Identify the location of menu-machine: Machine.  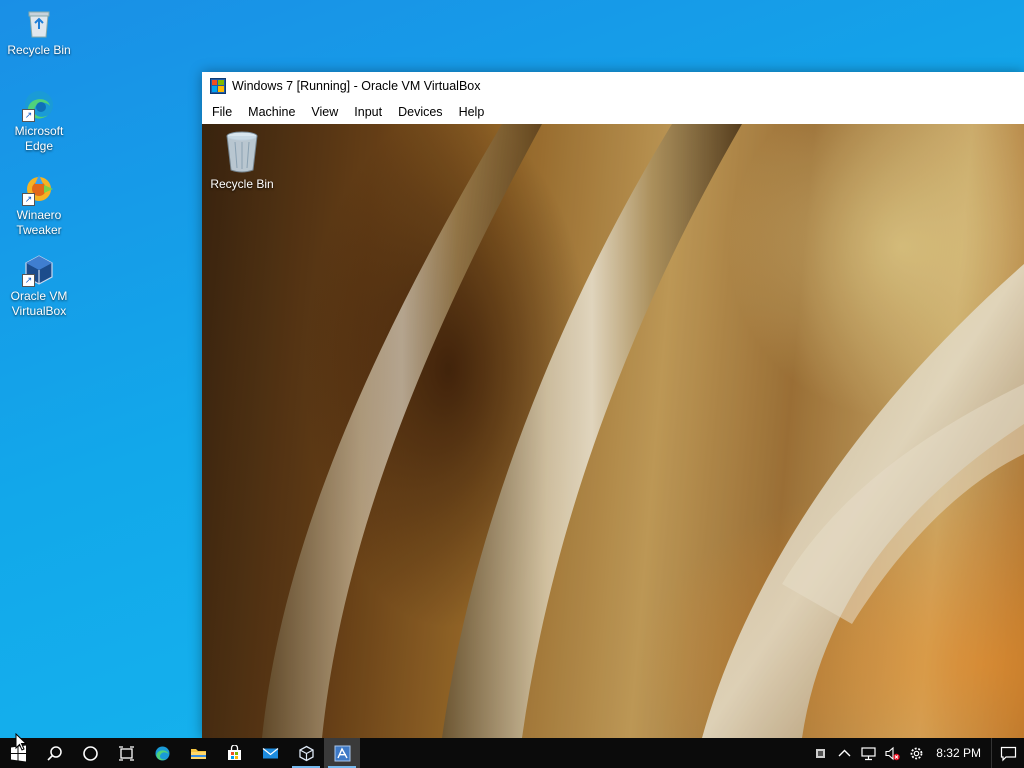
(271, 112).